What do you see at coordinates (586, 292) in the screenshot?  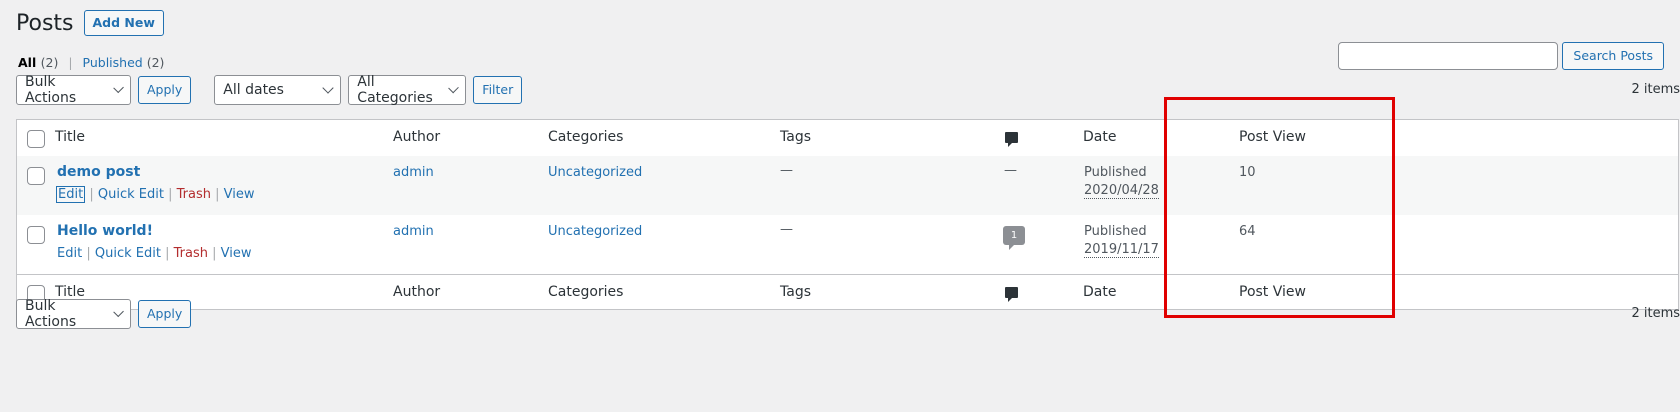 I see `column-categories-footer: Categories` at bounding box center [586, 292].